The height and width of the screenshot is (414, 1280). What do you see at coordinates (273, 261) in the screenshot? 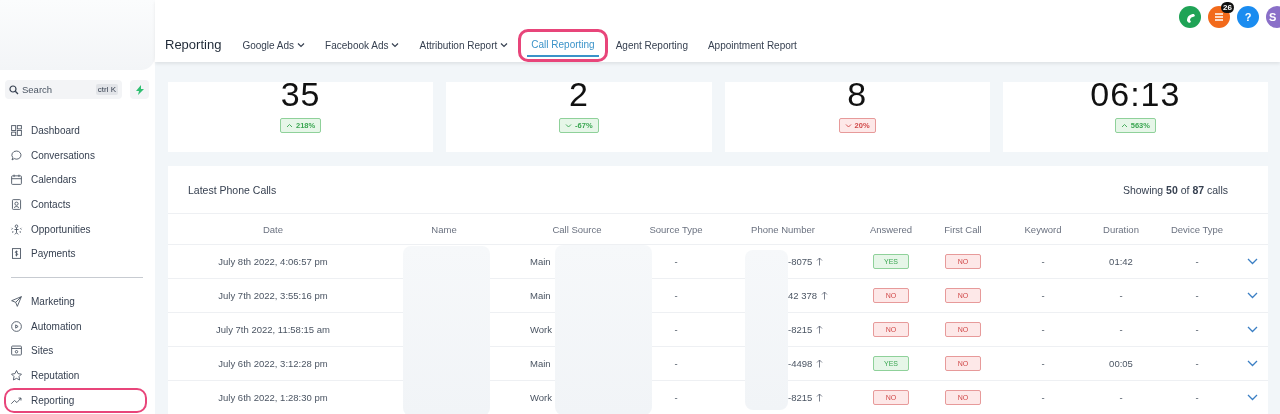
I see `table-cell-text: July 8th 2022, 4:06:57 pm` at bounding box center [273, 261].